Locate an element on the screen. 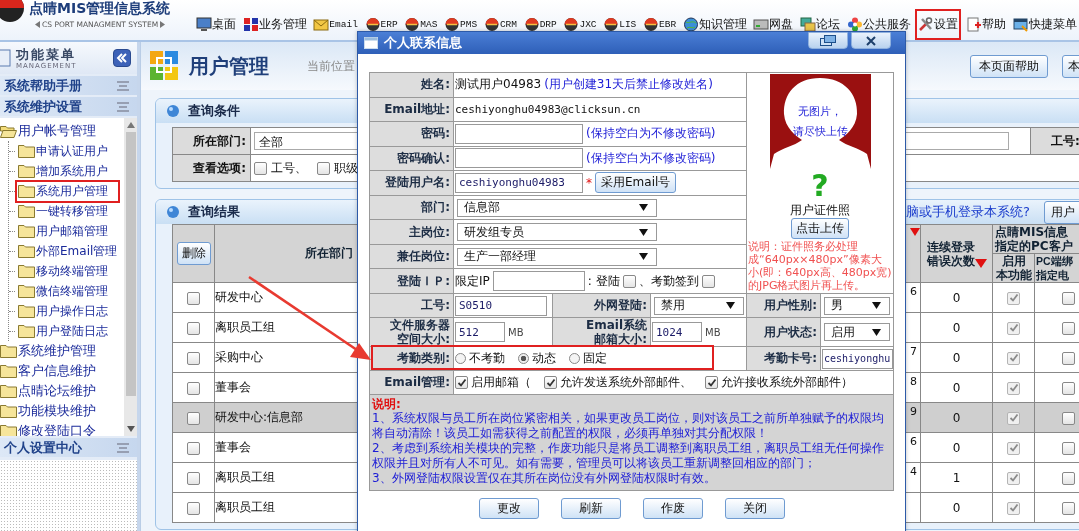 This screenshot has height=531, width=1079. dialog-button: 刷新 is located at coordinates (590, 508).